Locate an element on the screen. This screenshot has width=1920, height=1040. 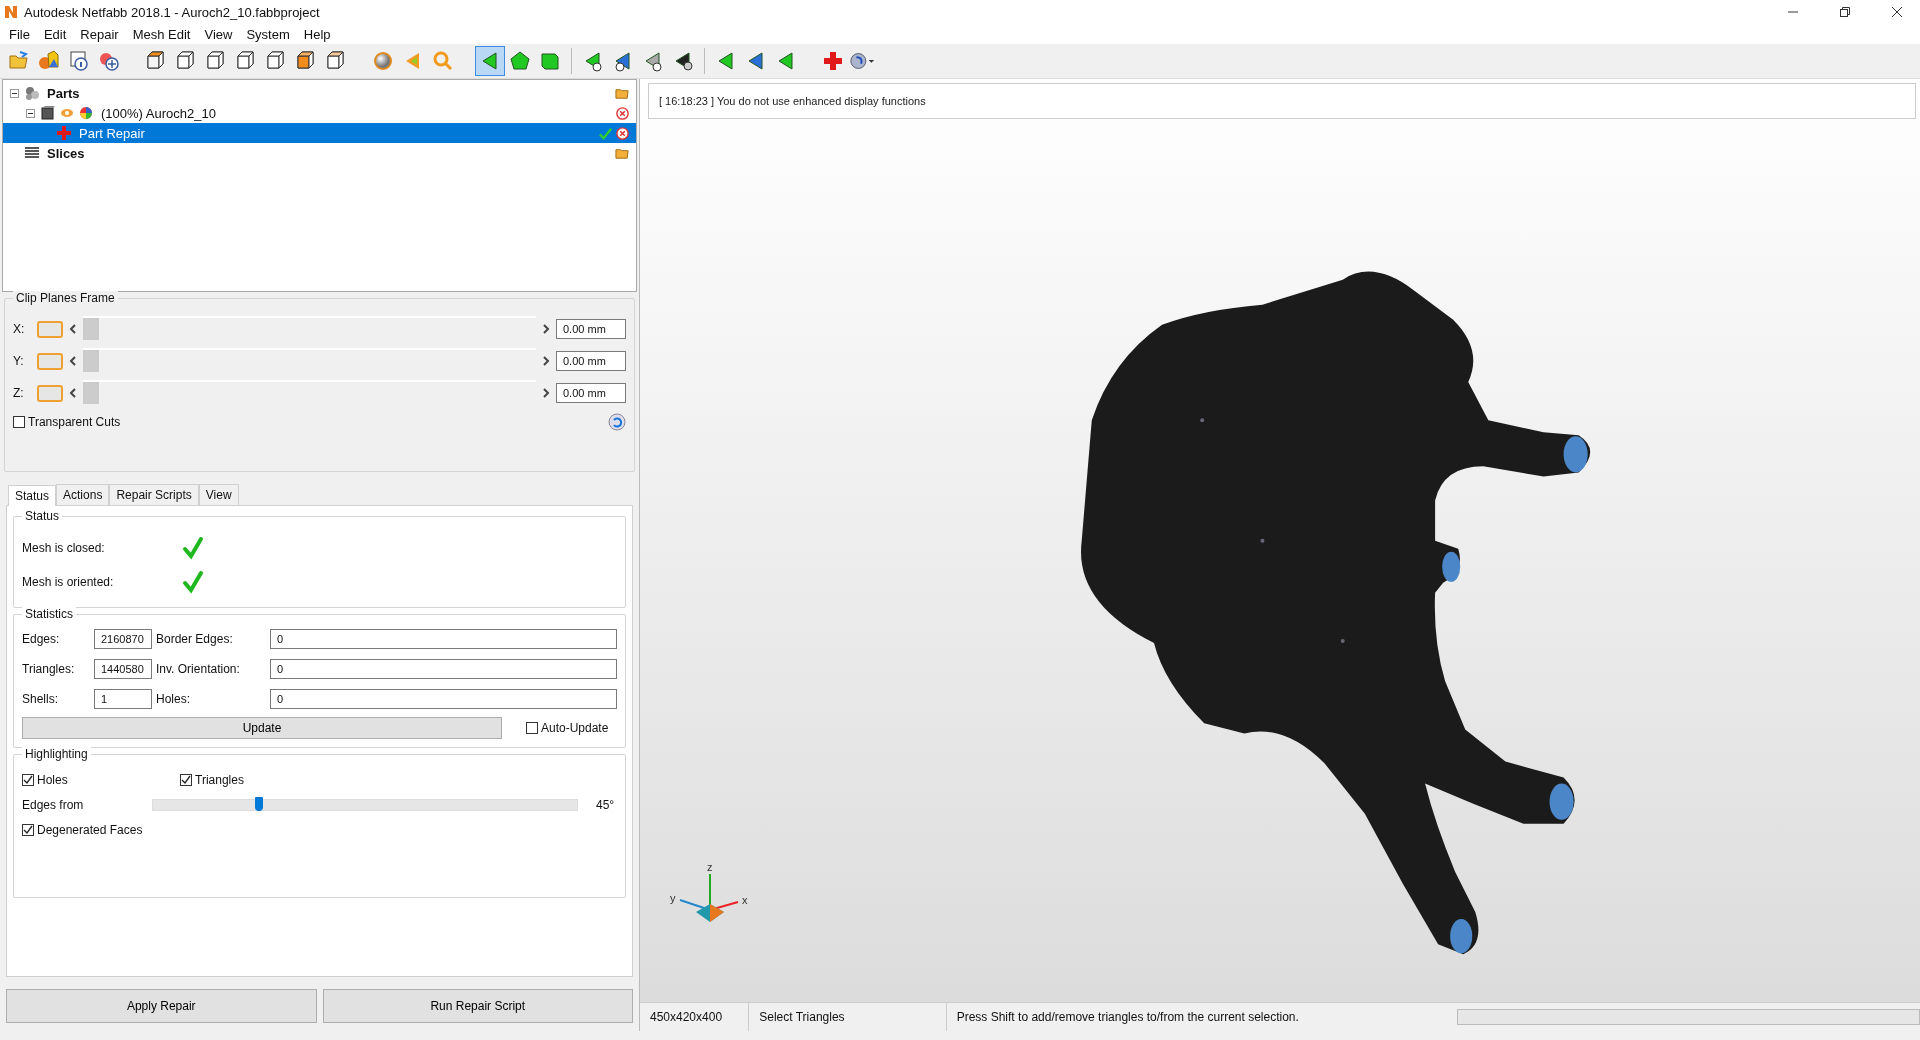
input-field: 1 is located at coordinates (123, 699).